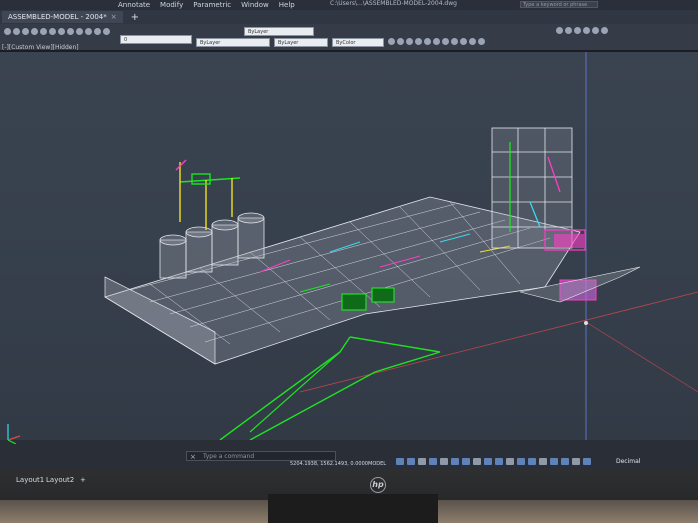  What do you see at coordinates (411, 461) in the screenshot?
I see `snap-icon` at bounding box center [411, 461].